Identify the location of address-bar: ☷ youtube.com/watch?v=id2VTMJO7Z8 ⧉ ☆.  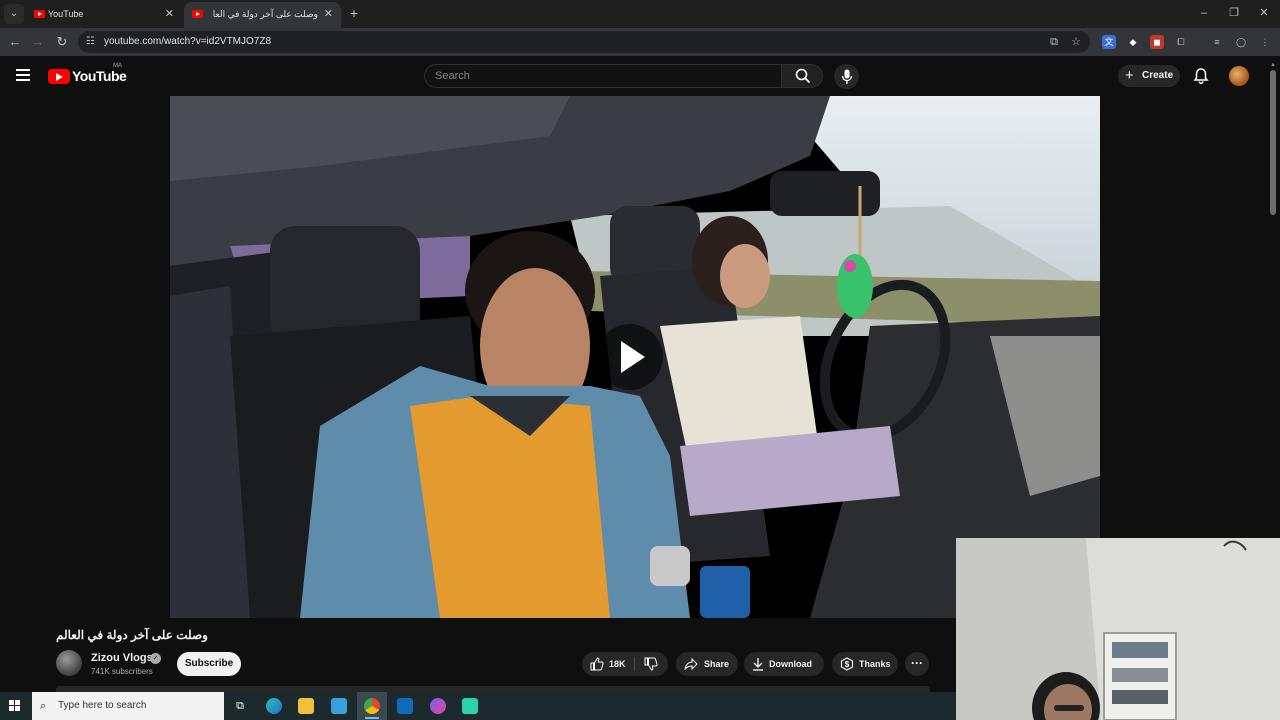
(584, 42).